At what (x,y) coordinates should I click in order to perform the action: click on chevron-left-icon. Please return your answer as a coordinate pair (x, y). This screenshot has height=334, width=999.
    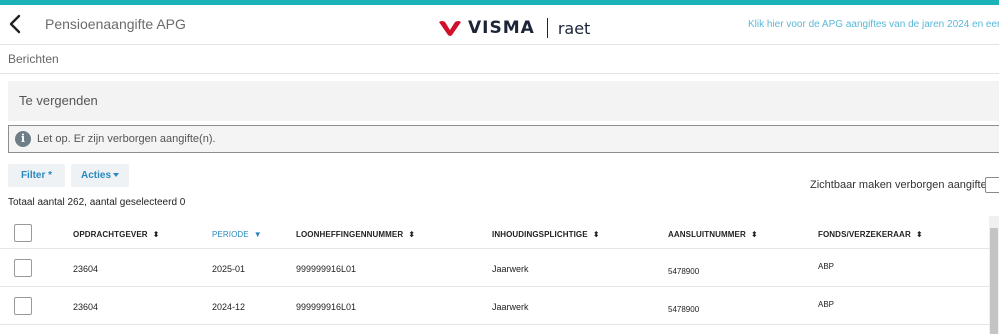
    Looking at the image, I should click on (15, 24).